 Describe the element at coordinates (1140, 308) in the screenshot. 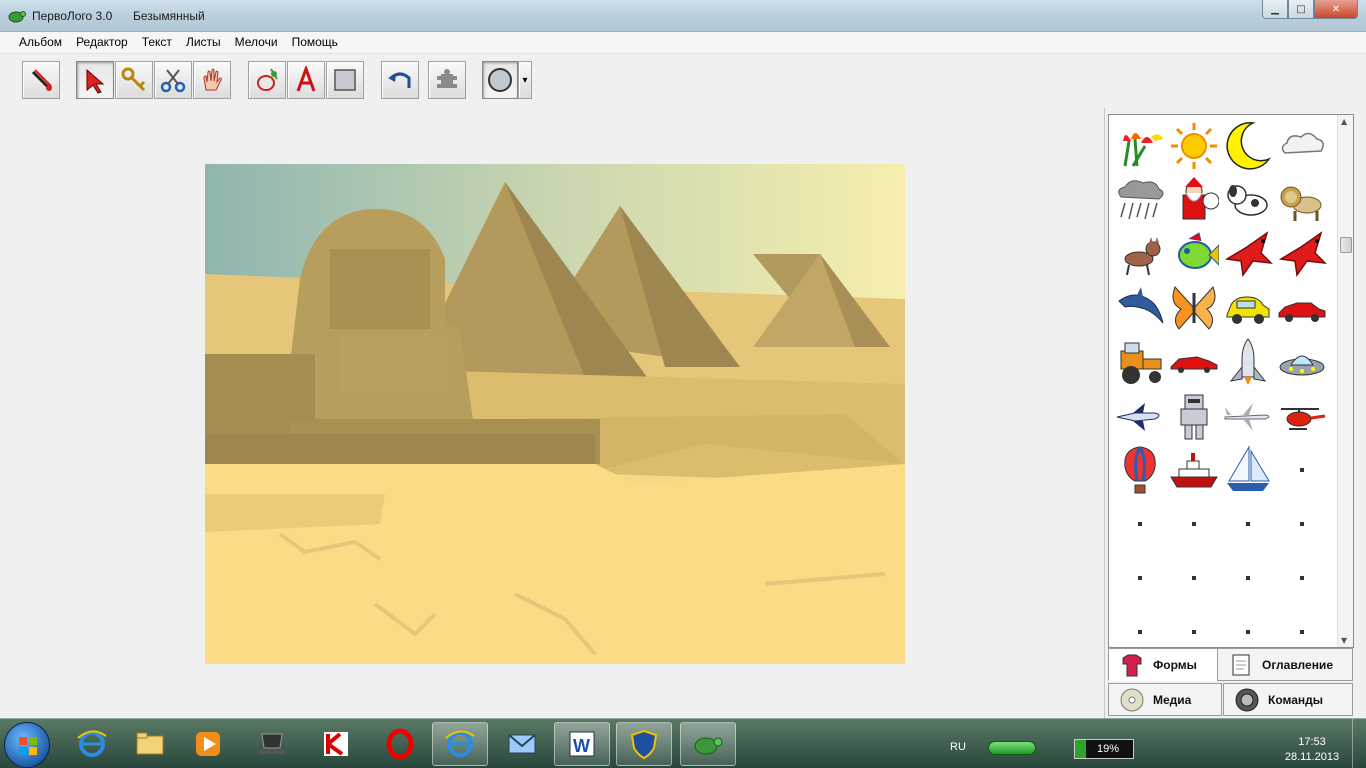

I see `shape-dolphin` at that location.